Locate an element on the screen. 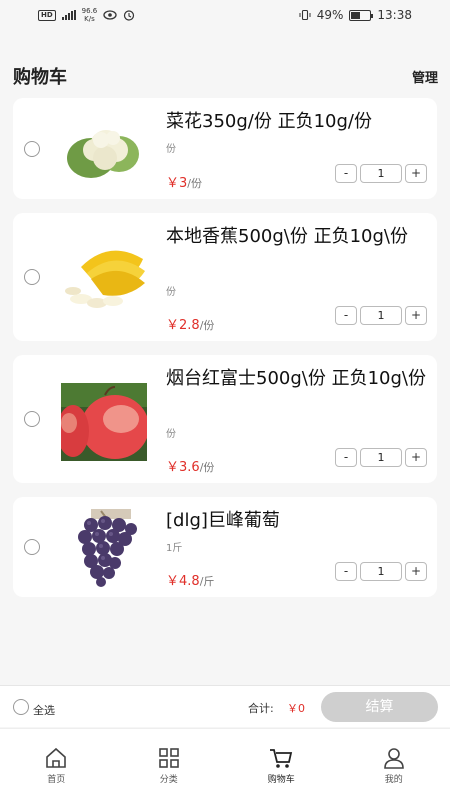 This screenshot has width=450, height=800. battery-percent: 49% is located at coordinates (330, 15).